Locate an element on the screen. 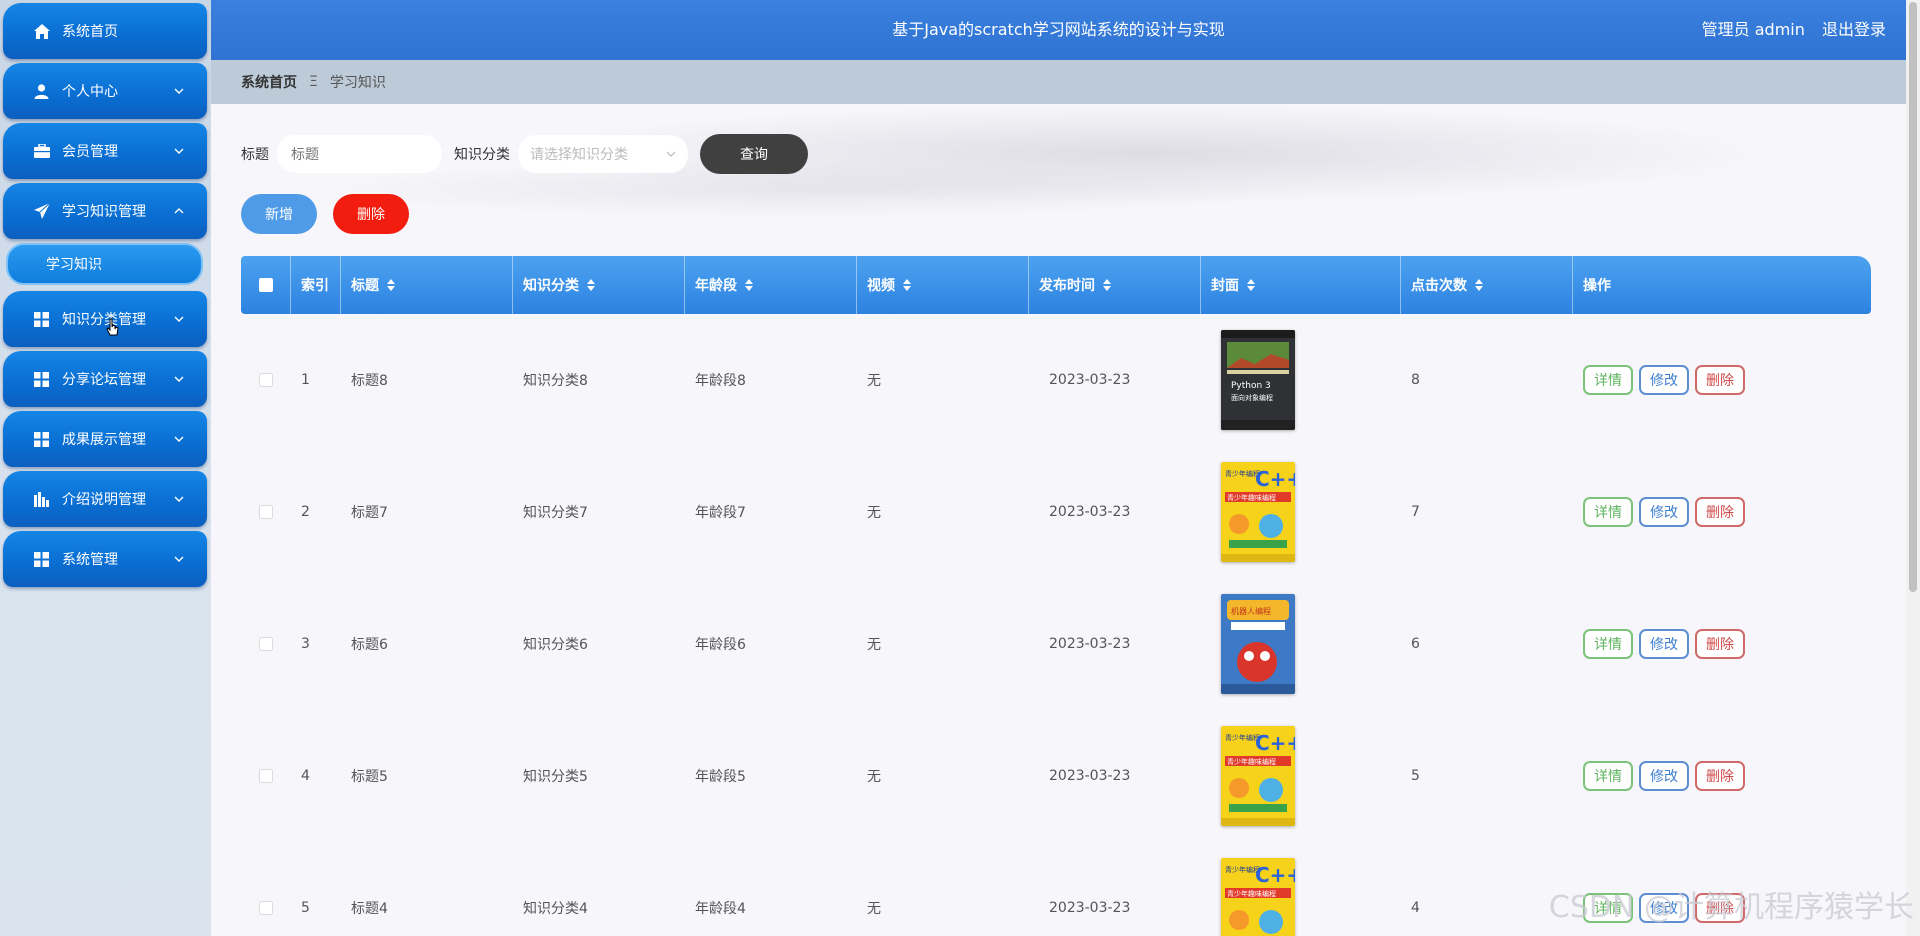 The height and width of the screenshot is (936, 1920). cell-title: 标题8 is located at coordinates (369, 381).